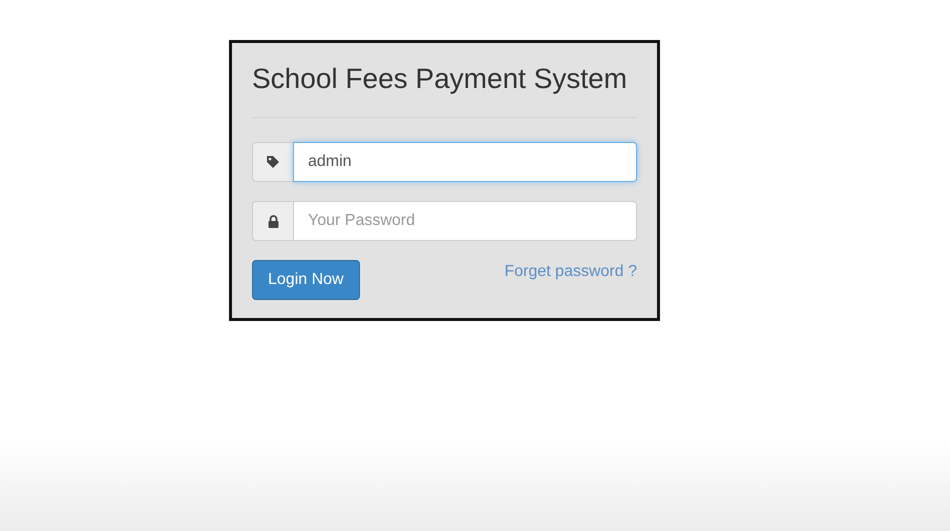 The height and width of the screenshot is (531, 950). What do you see at coordinates (273, 162) in the screenshot?
I see `tag-icon` at bounding box center [273, 162].